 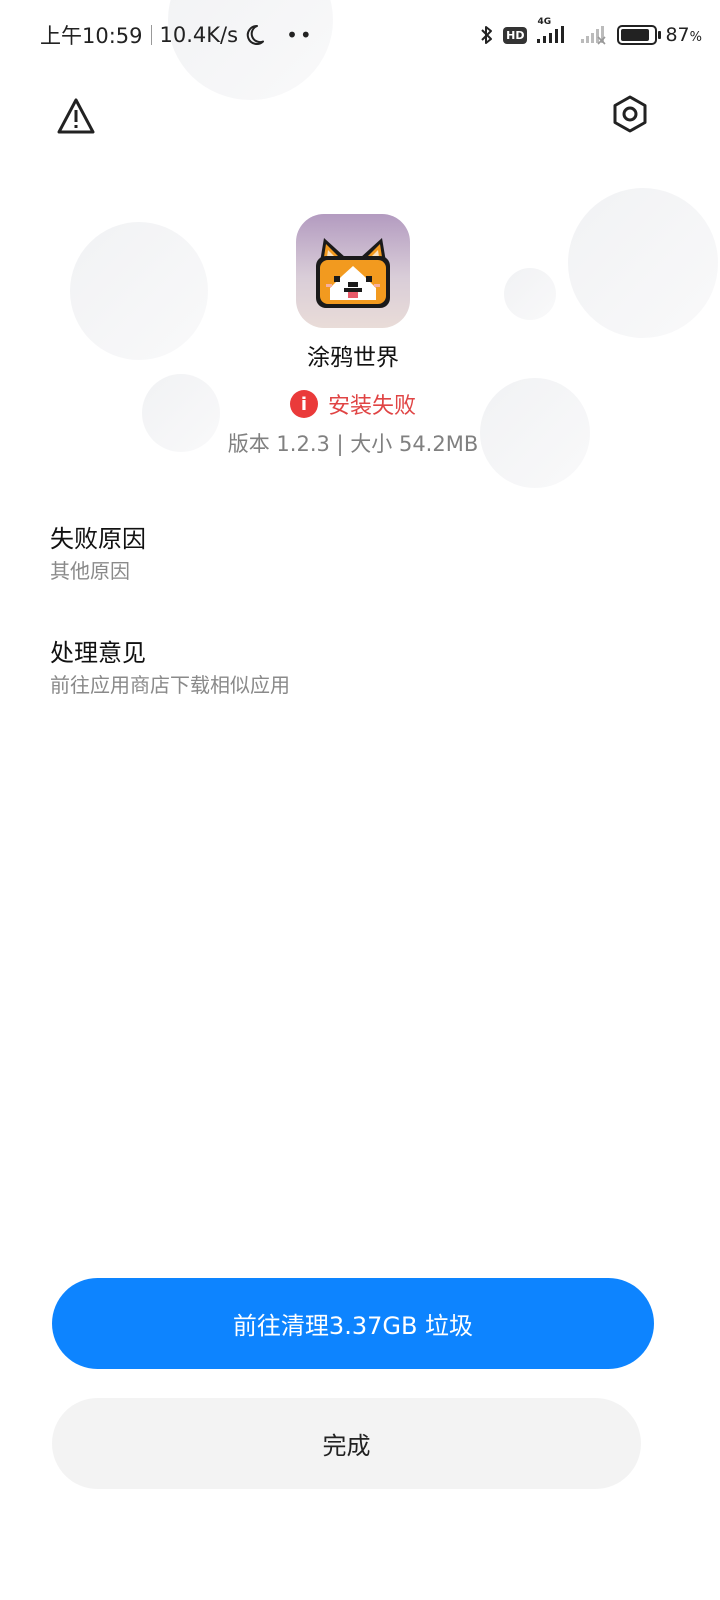 I want to click on battery-percent-unit: %, so click(x=695, y=37).